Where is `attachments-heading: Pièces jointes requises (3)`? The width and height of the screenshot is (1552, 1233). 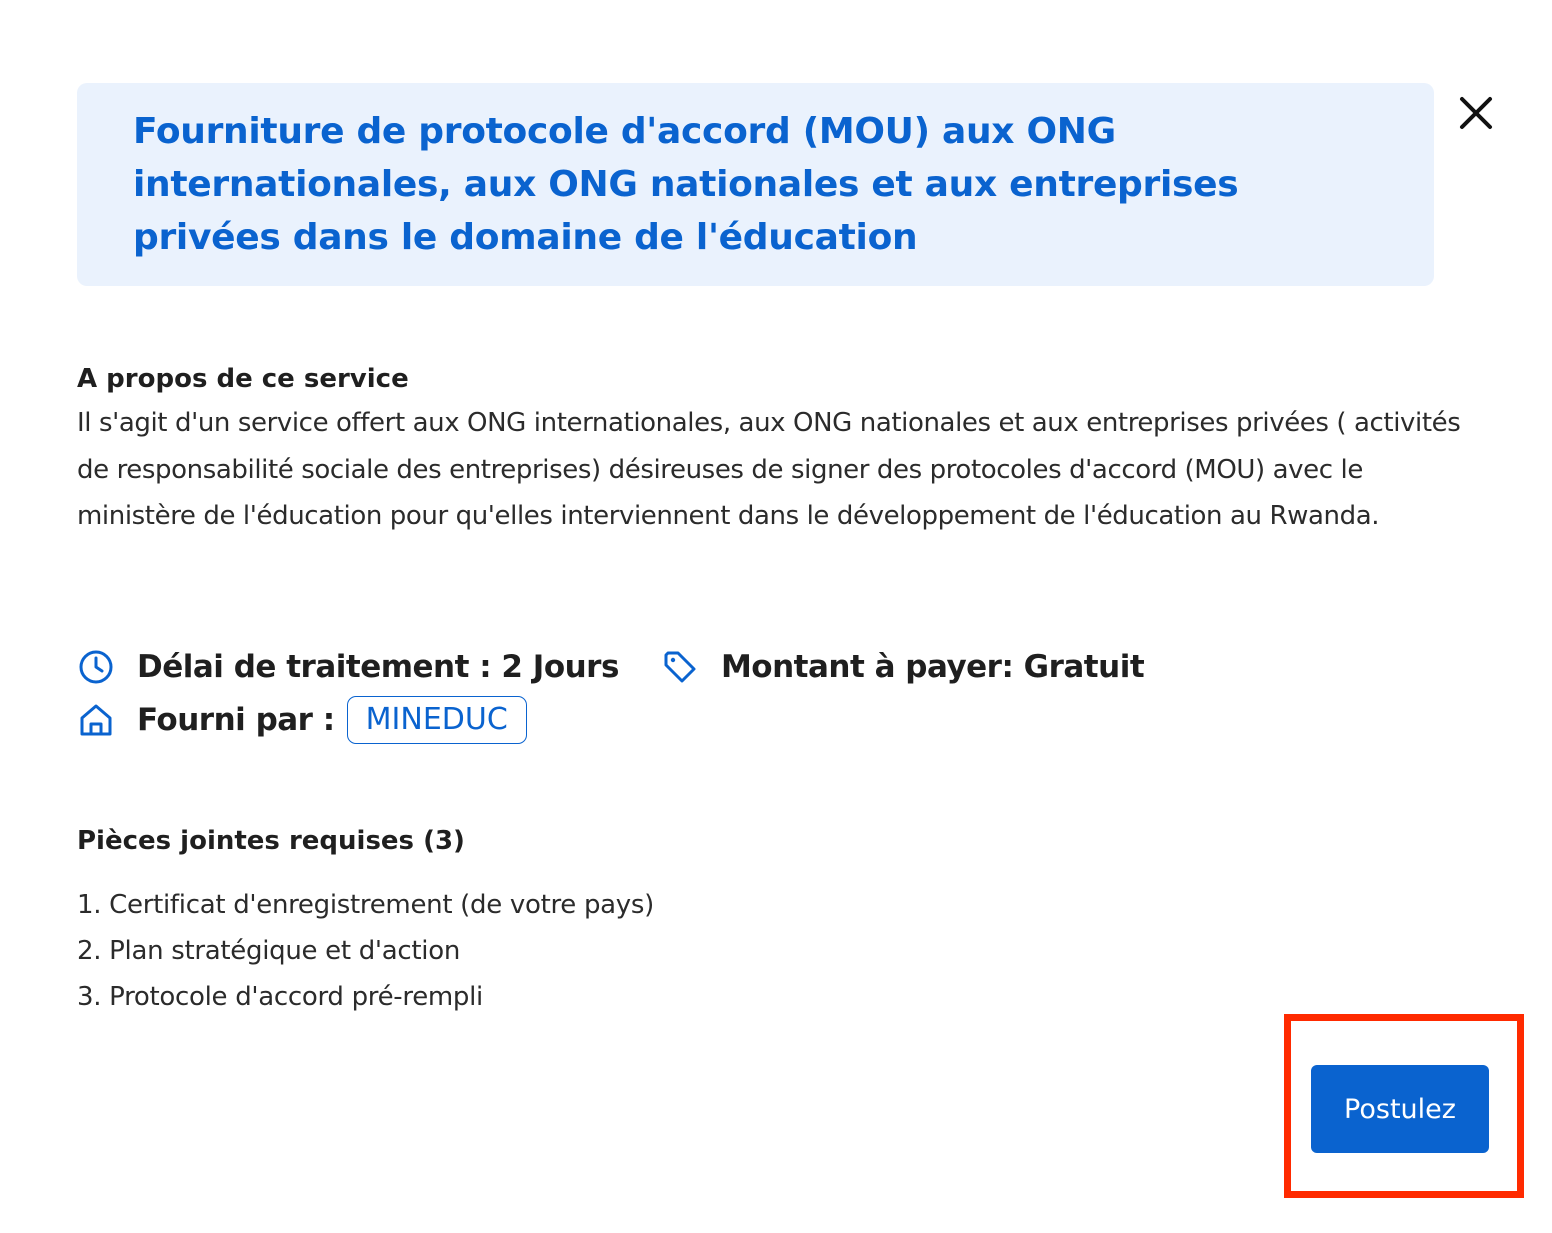
attachments-heading: Pièces jointes requises (3) is located at coordinates (271, 841).